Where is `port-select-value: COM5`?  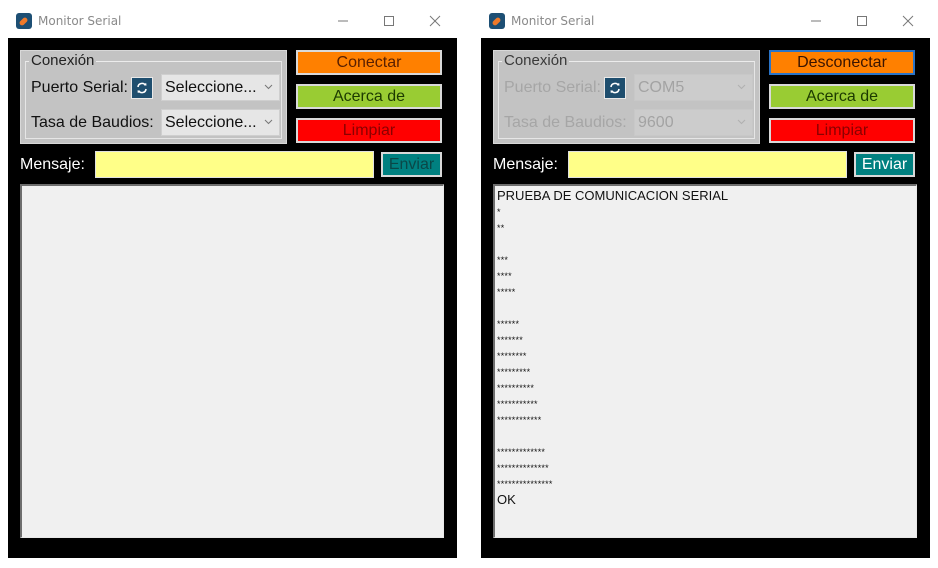 port-select-value: COM5 is located at coordinates (661, 87).